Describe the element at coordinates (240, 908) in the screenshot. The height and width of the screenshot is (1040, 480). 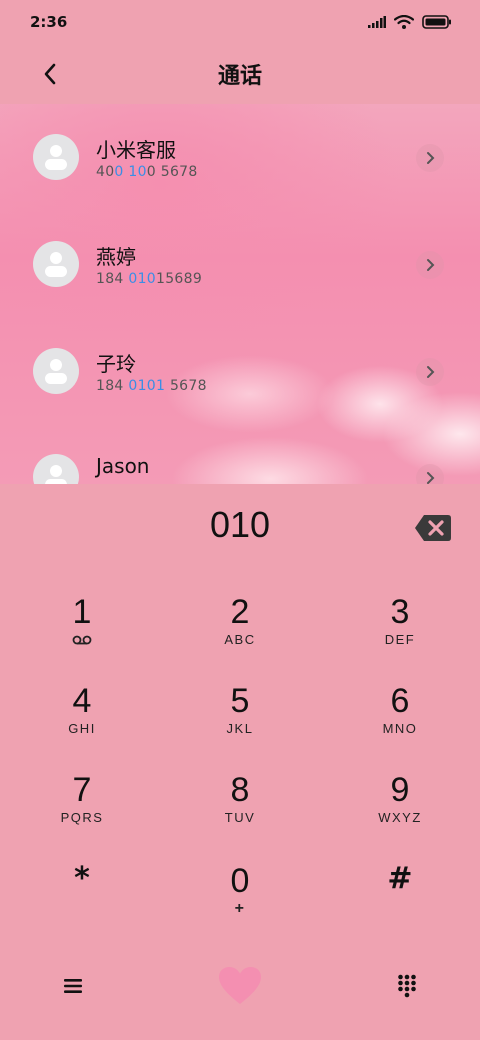
I see `key-letters: +` at that location.